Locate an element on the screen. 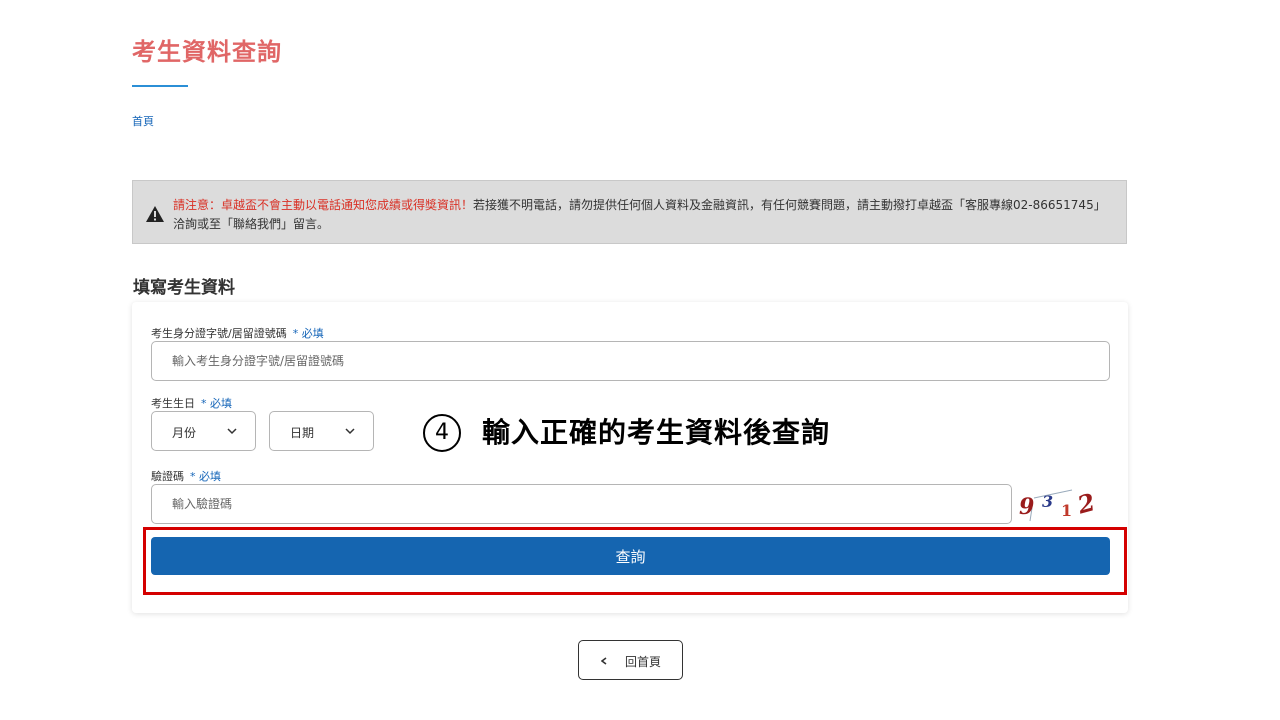 The image size is (1280, 720). captcha-label: 驗證碼 * 必填 is located at coordinates (186, 476).